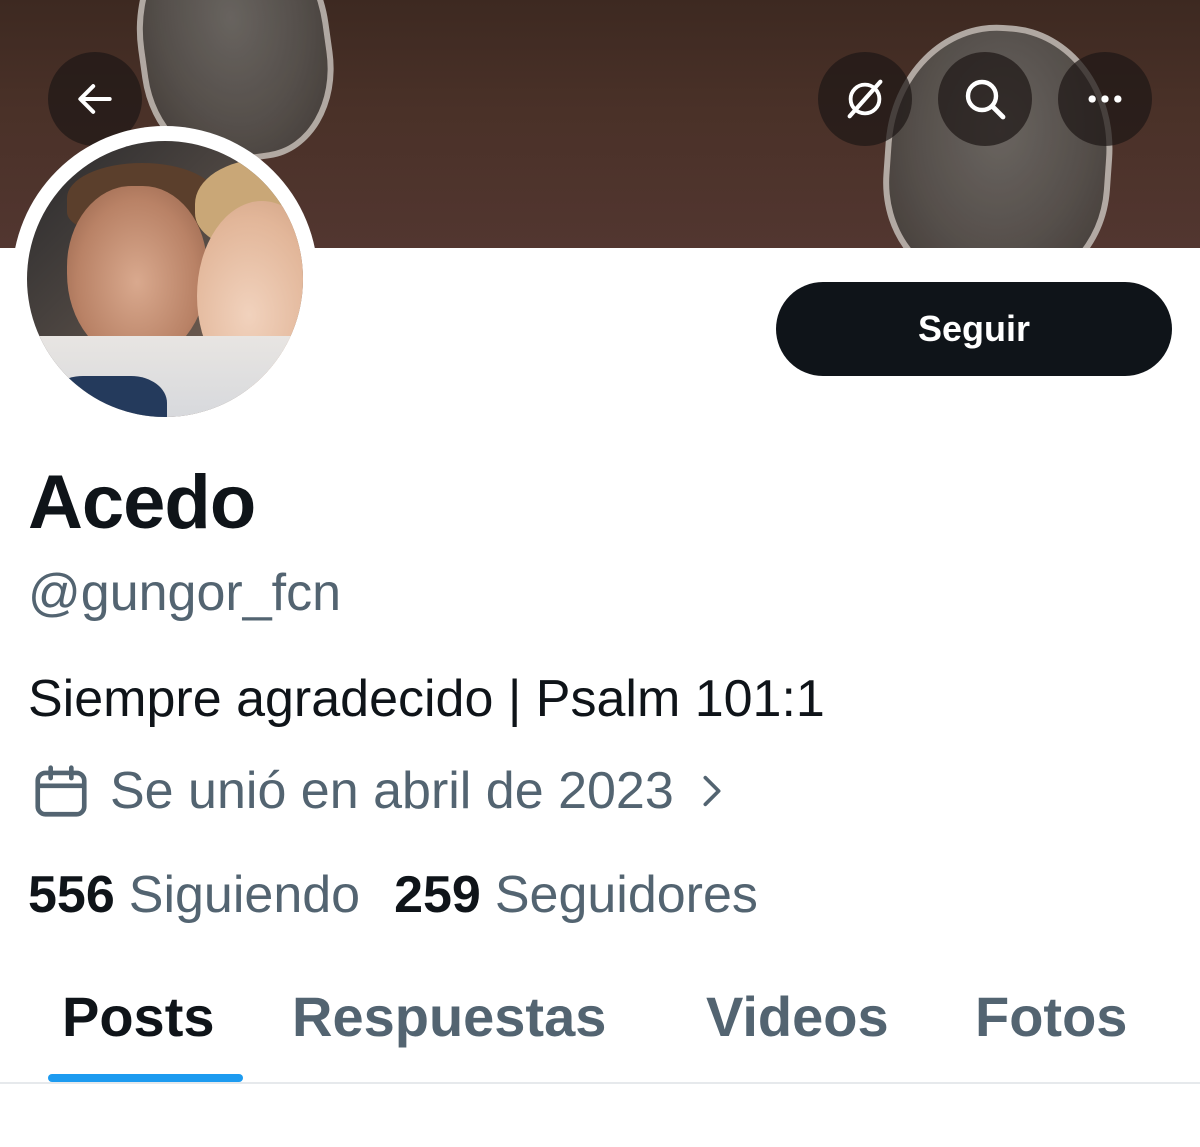 The image size is (1200, 1147). Describe the element at coordinates (244, 895) in the screenshot. I see `following-label: Siguiendo` at that location.